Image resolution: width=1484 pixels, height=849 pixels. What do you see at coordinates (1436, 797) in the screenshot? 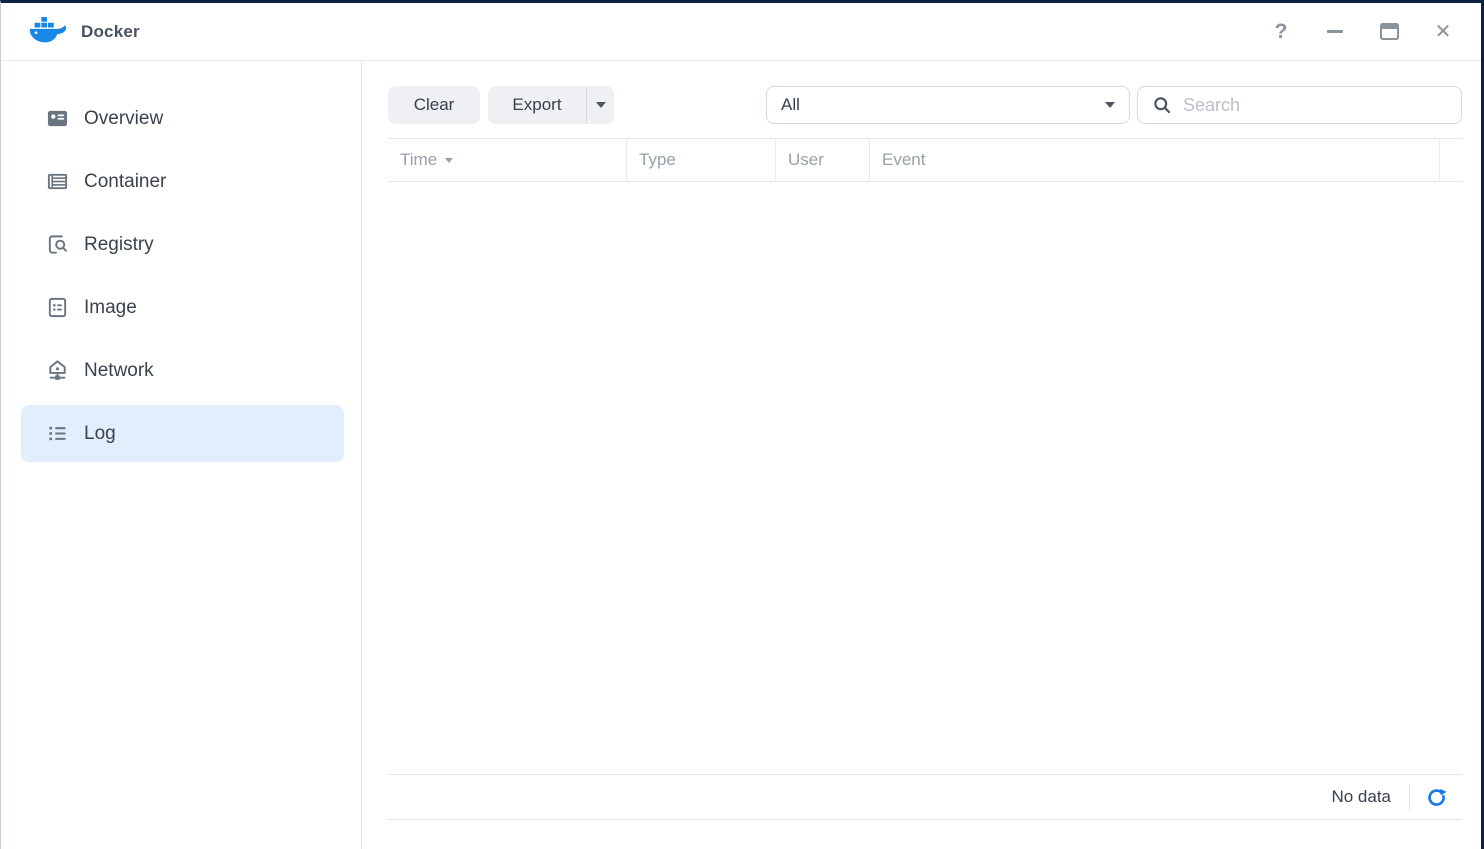
I see `refresh-button` at bounding box center [1436, 797].